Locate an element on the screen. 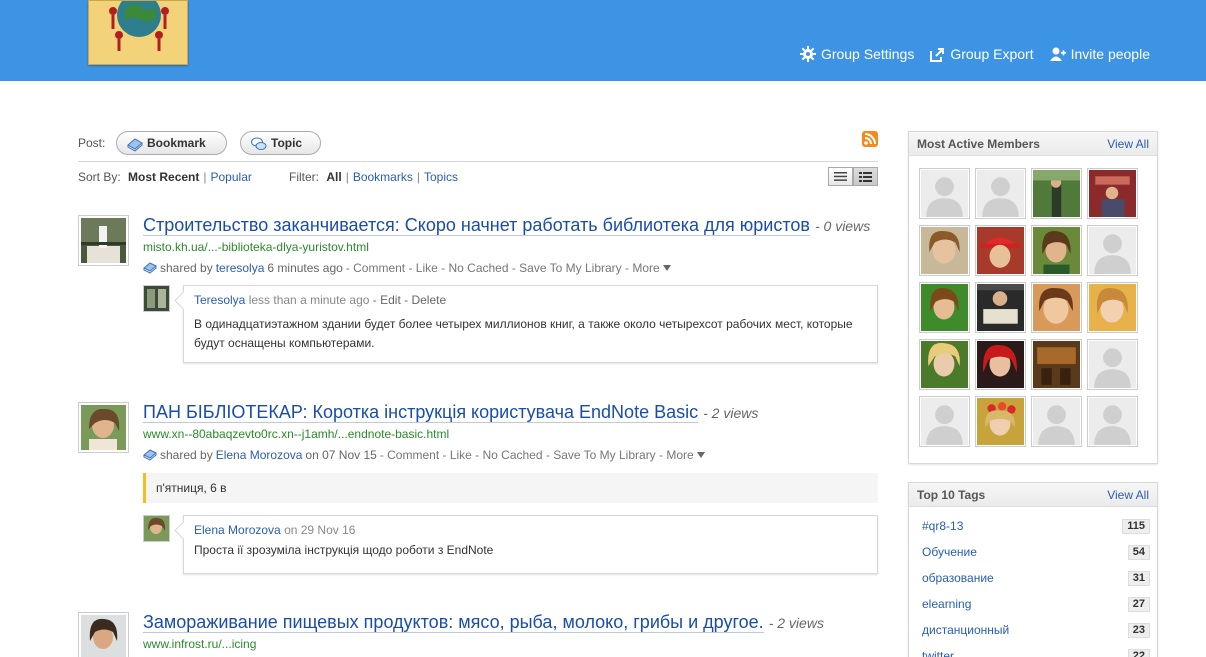 The width and height of the screenshot is (1206, 657). export-icon is located at coordinates (937, 54).